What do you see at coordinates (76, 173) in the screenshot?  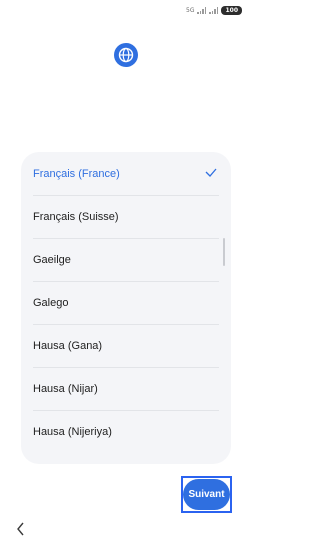 I see `language-label: Français (France)` at bounding box center [76, 173].